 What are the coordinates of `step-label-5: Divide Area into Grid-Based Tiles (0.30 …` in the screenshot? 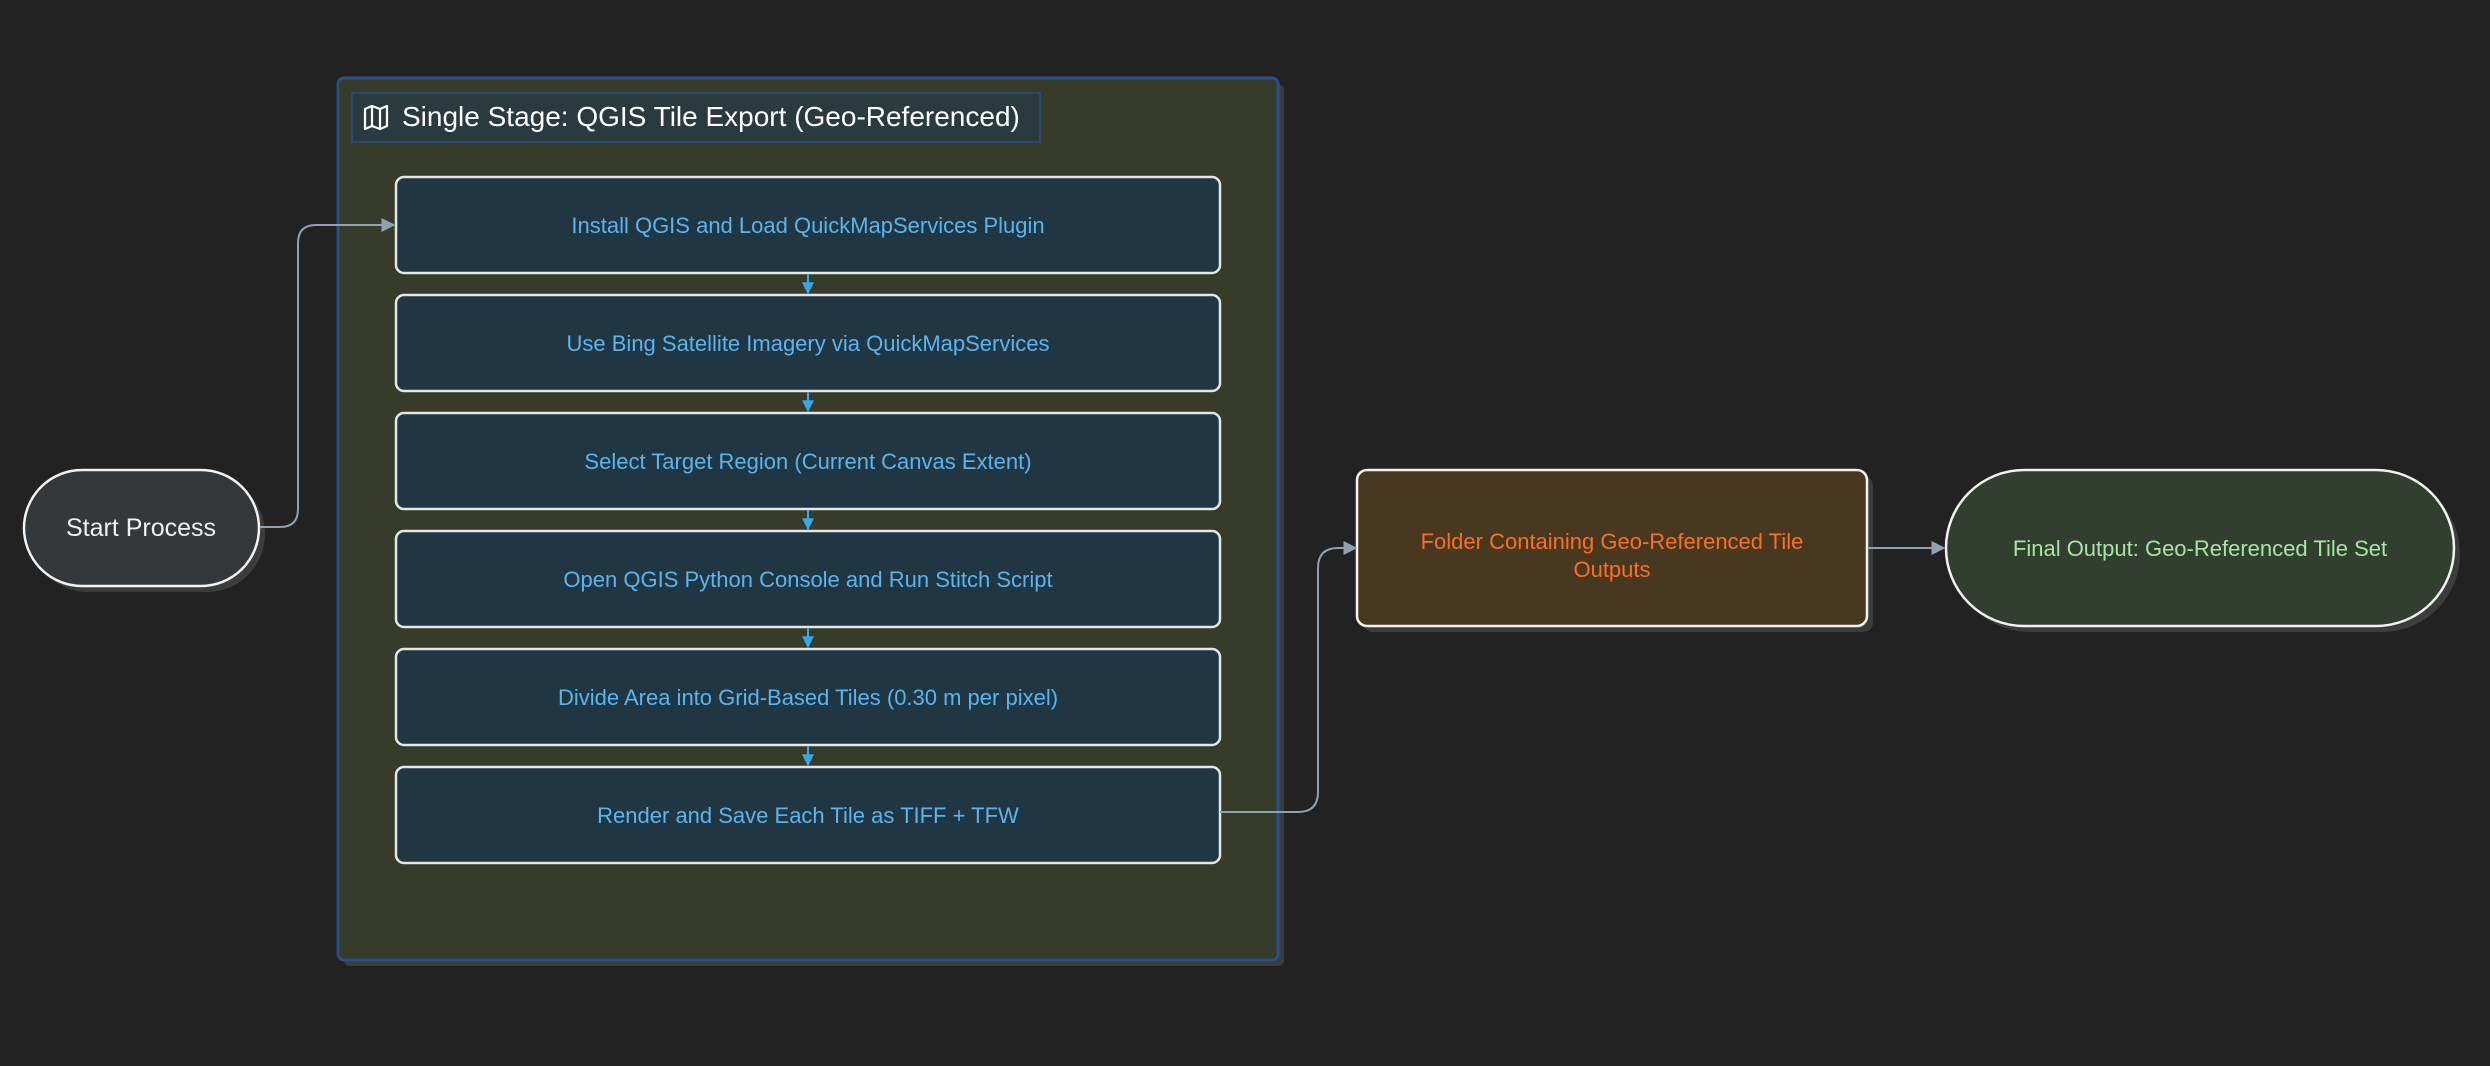 It's located at (808, 697).